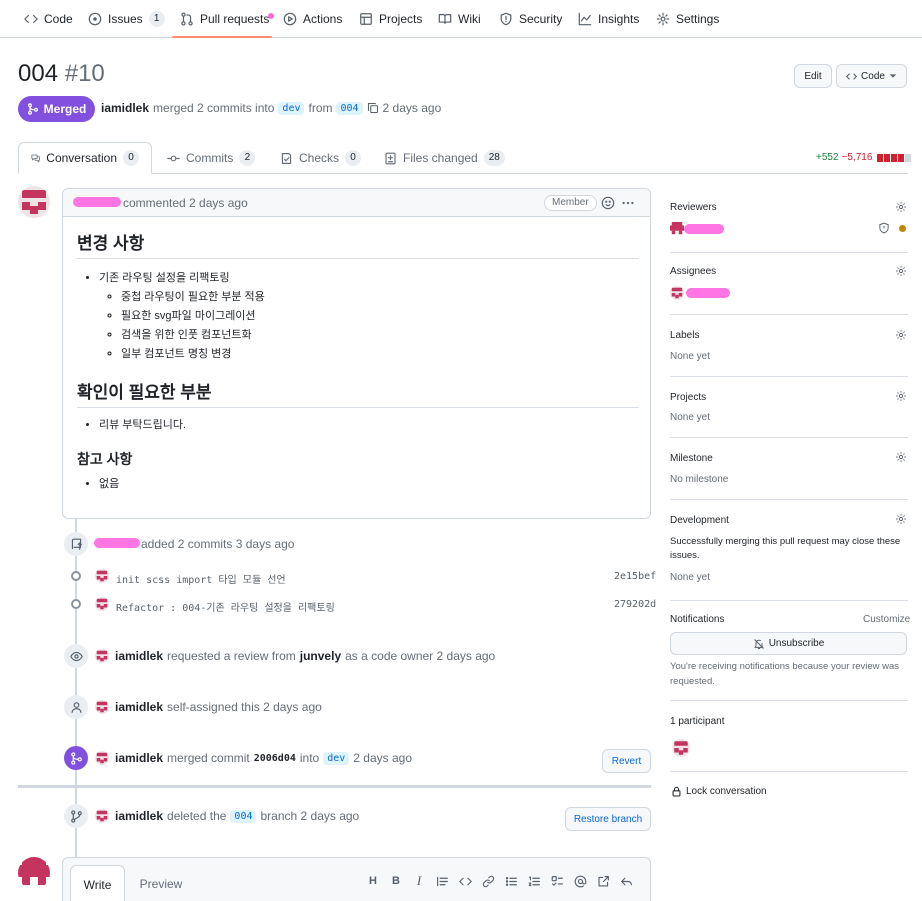 The width and height of the screenshot is (922, 901). What do you see at coordinates (893, 76) in the screenshot?
I see `caret-down-icon` at bounding box center [893, 76].